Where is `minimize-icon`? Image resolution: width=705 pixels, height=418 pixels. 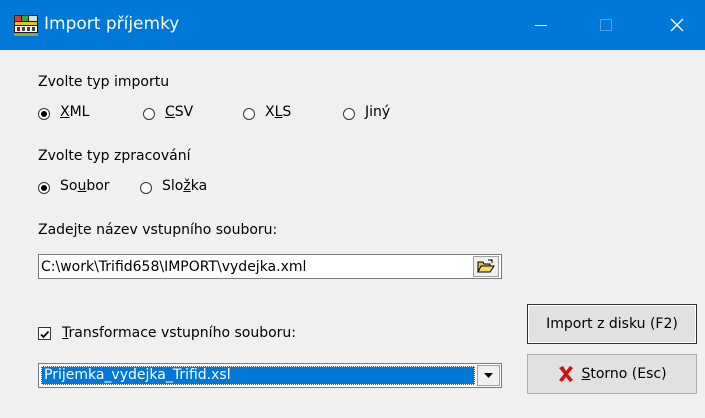
minimize-icon is located at coordinates (541, 25).